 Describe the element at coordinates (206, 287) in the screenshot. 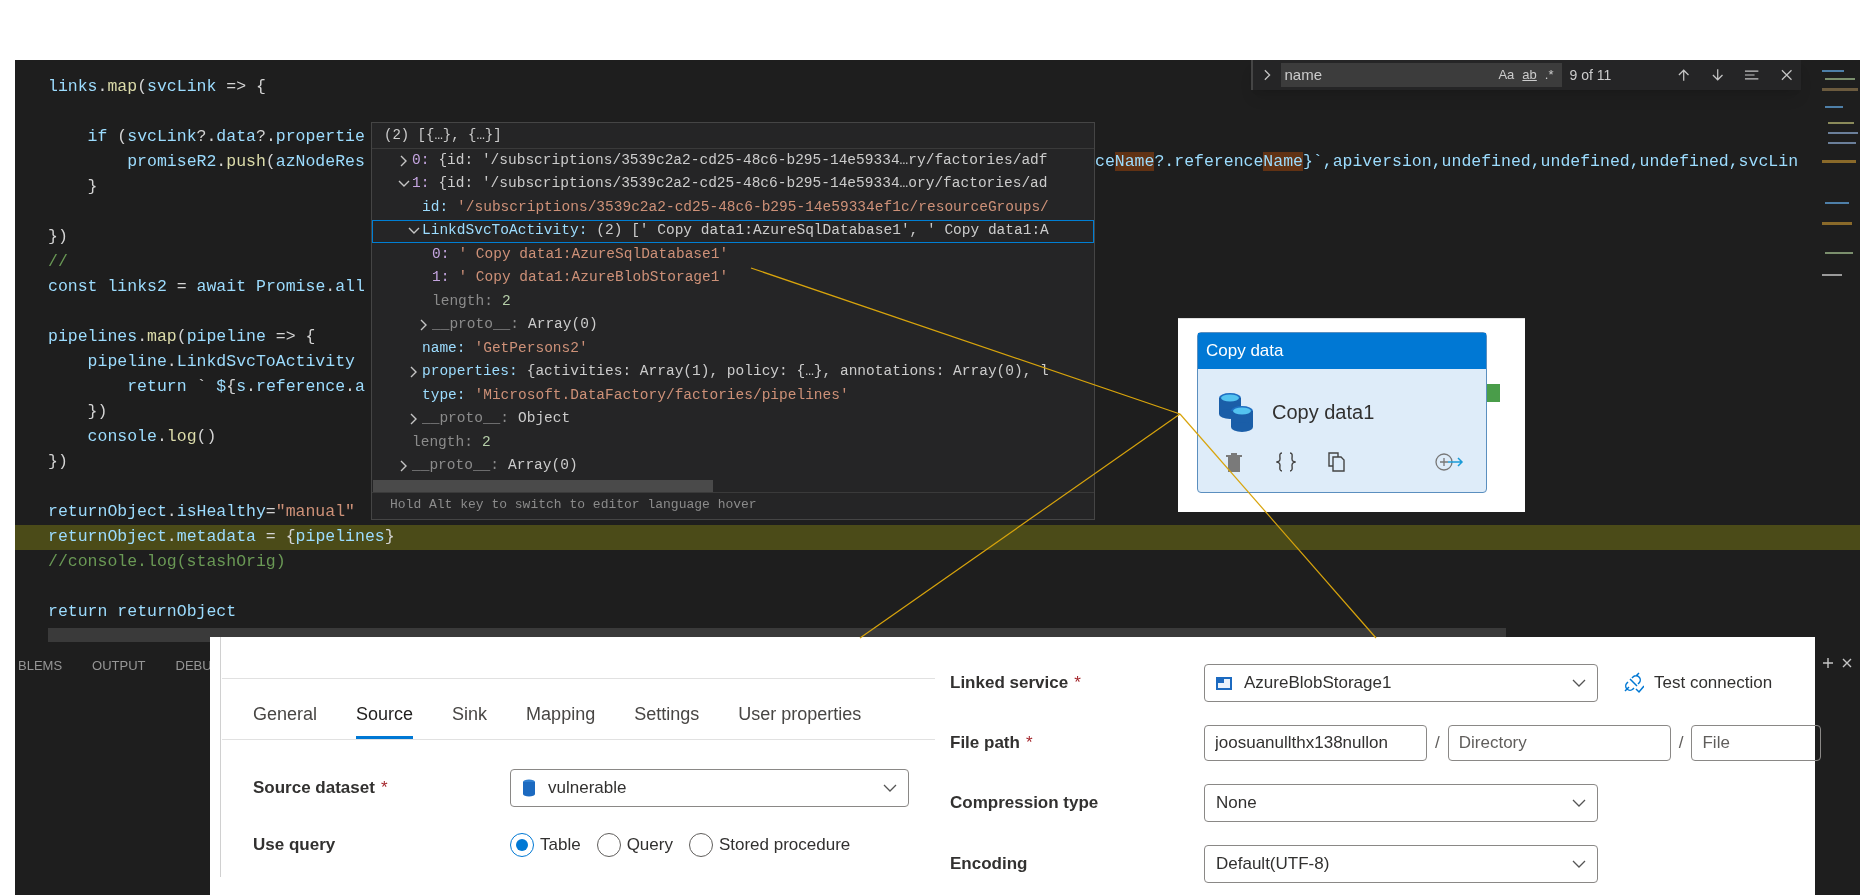

I see `code-line: const links2 = await Promise.all` at that location.